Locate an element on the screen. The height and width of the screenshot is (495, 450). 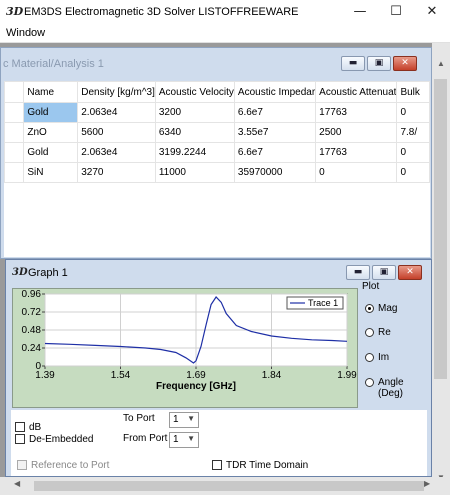
scroll-right-icon: ▶ is located at coordinates (427, 483).